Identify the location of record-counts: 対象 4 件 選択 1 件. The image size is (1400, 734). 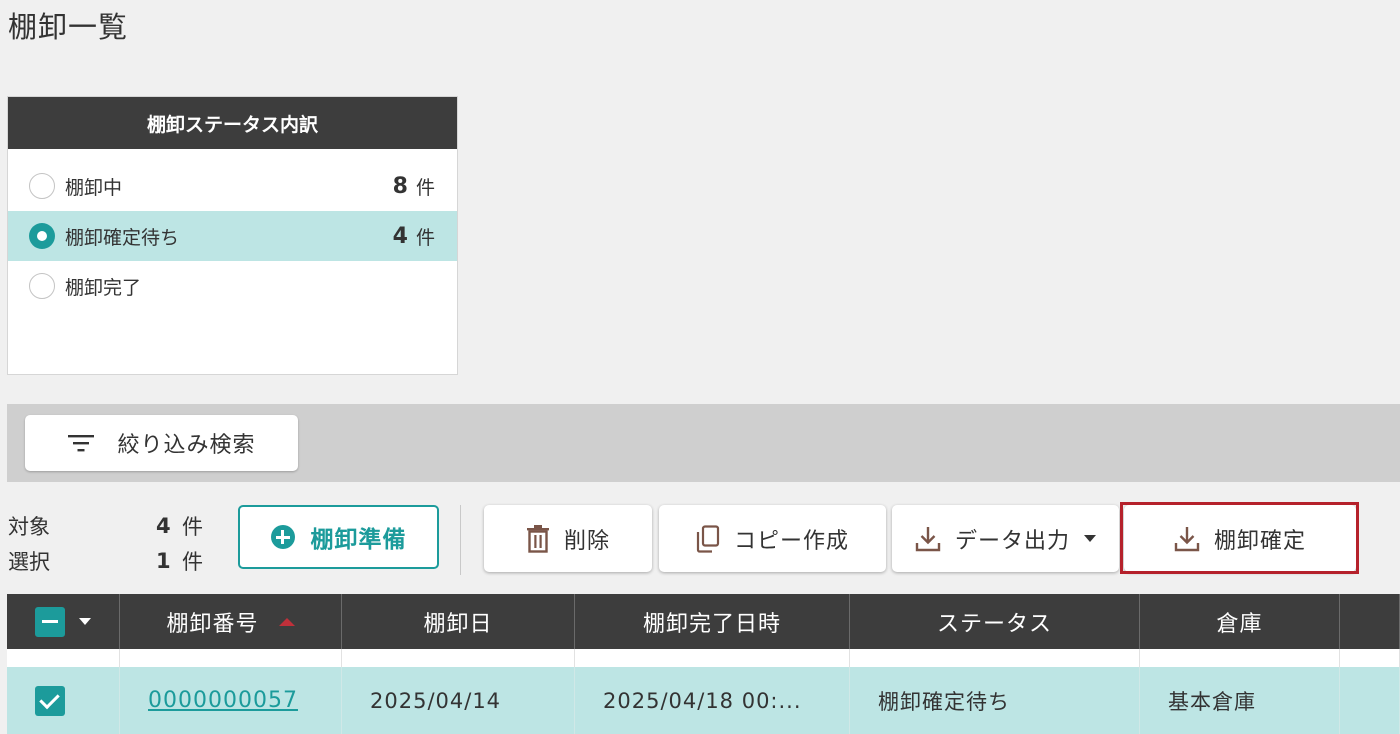
(105, 543).